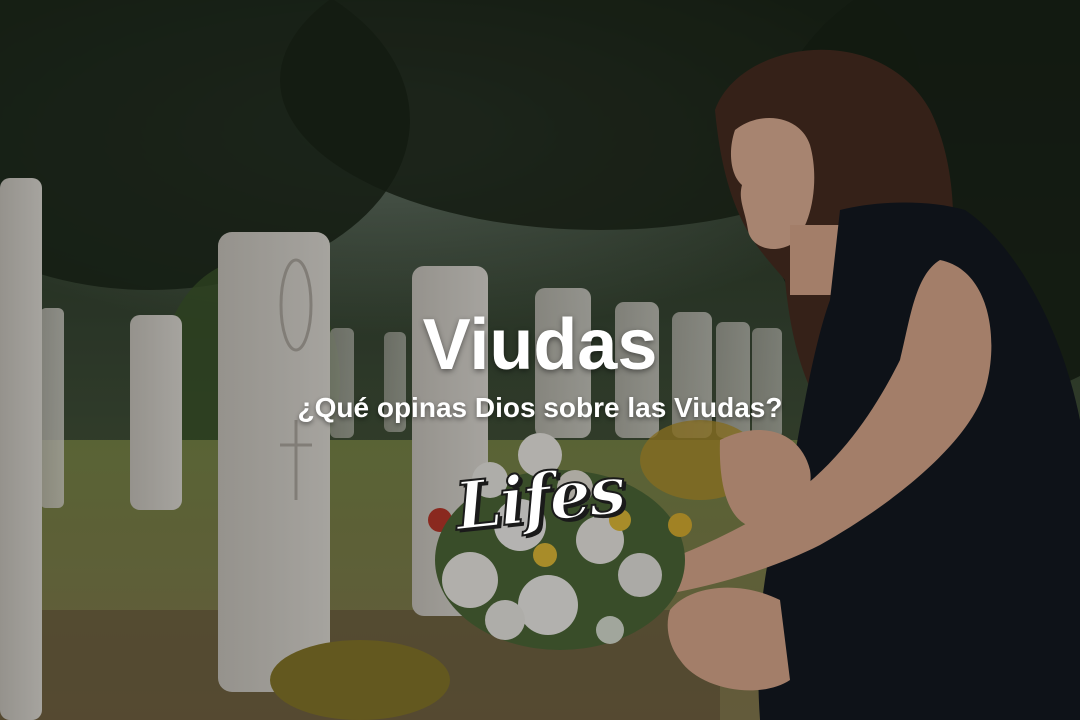 The height and width of the screenshot is (720, 1080). Describe the element at coordinates (540, 407) in the screenshot. I see `page-subtitle: ¿Qué opinas Dios sobre las Viudas?` at that location.